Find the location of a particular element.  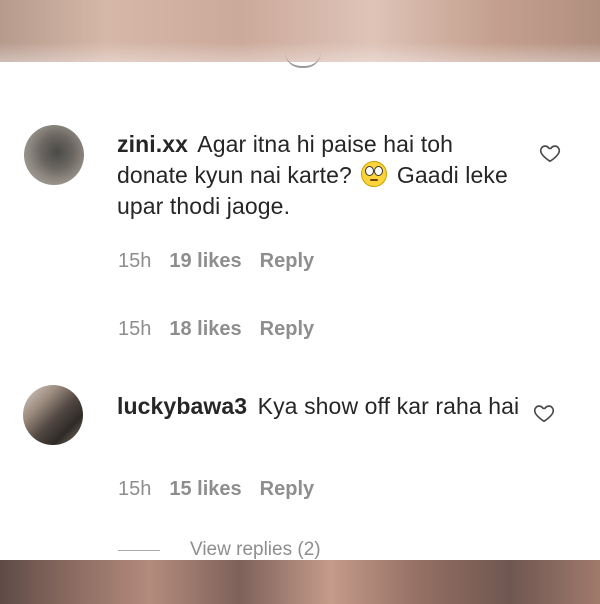

comment-likes: 15 likes is located at coordinates (205, 489).